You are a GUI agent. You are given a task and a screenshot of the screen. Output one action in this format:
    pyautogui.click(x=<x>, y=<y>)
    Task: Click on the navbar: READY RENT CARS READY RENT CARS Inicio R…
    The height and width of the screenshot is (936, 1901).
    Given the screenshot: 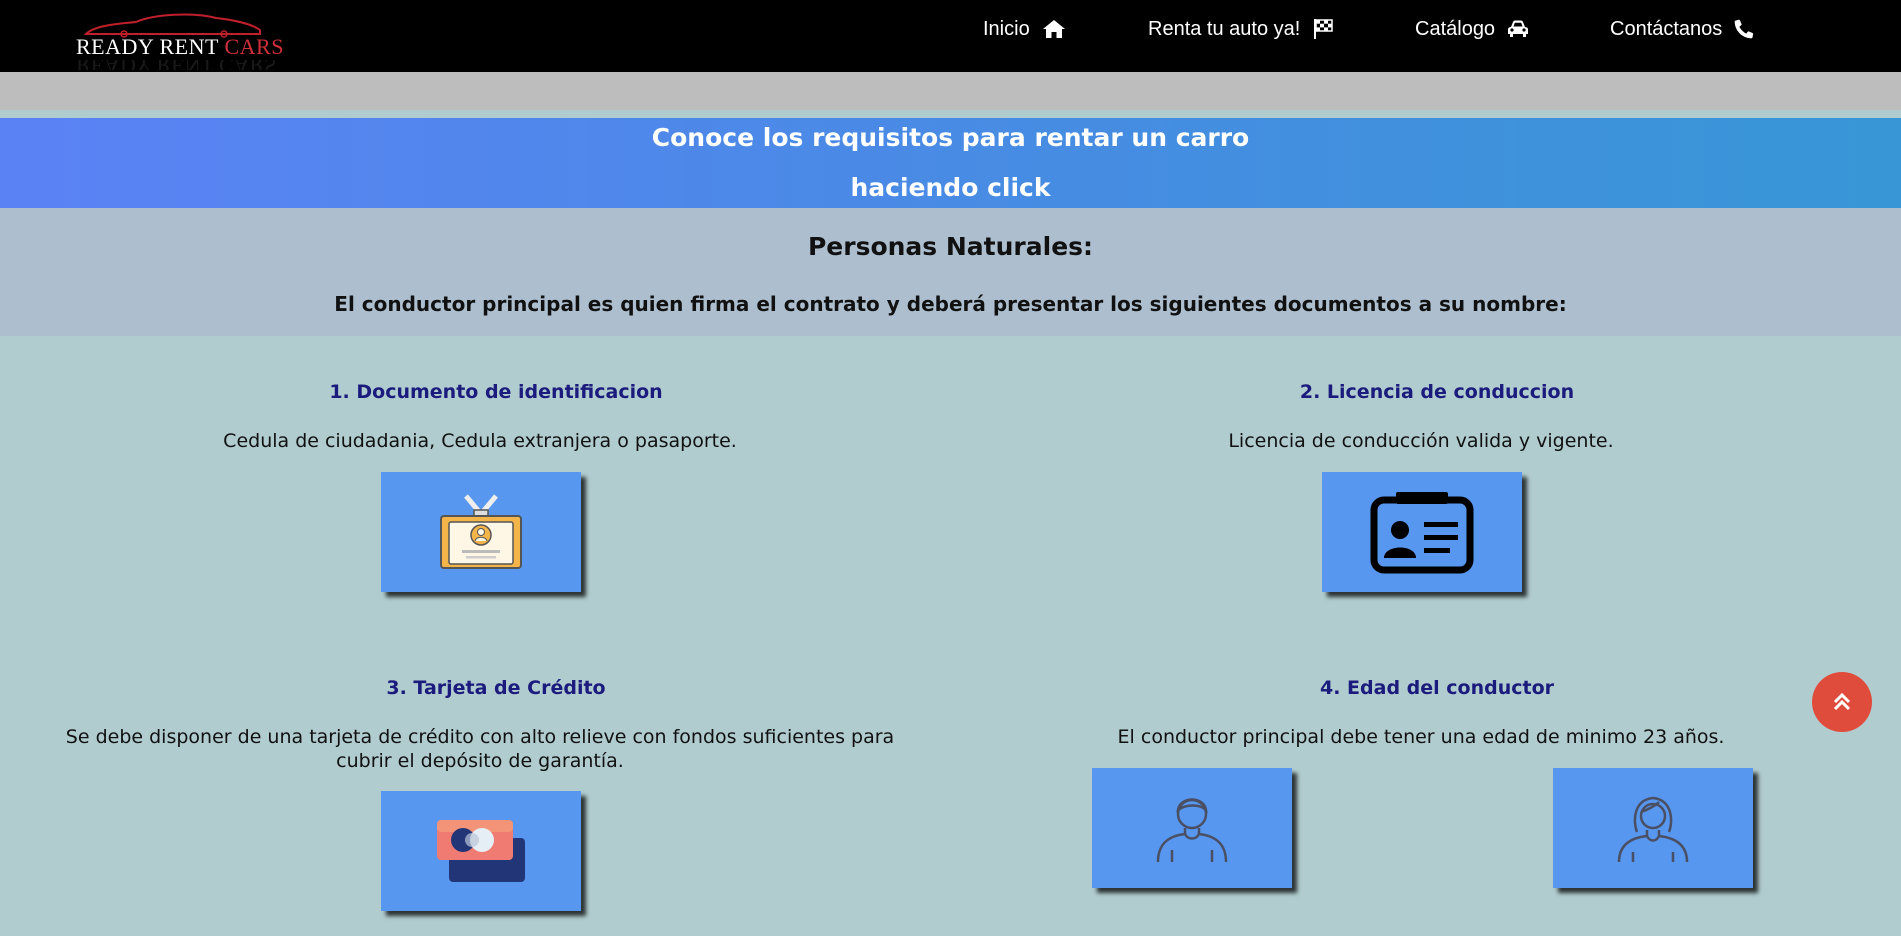 What is the action you would take?
    pyautogui.click(x=950, y=36)
    